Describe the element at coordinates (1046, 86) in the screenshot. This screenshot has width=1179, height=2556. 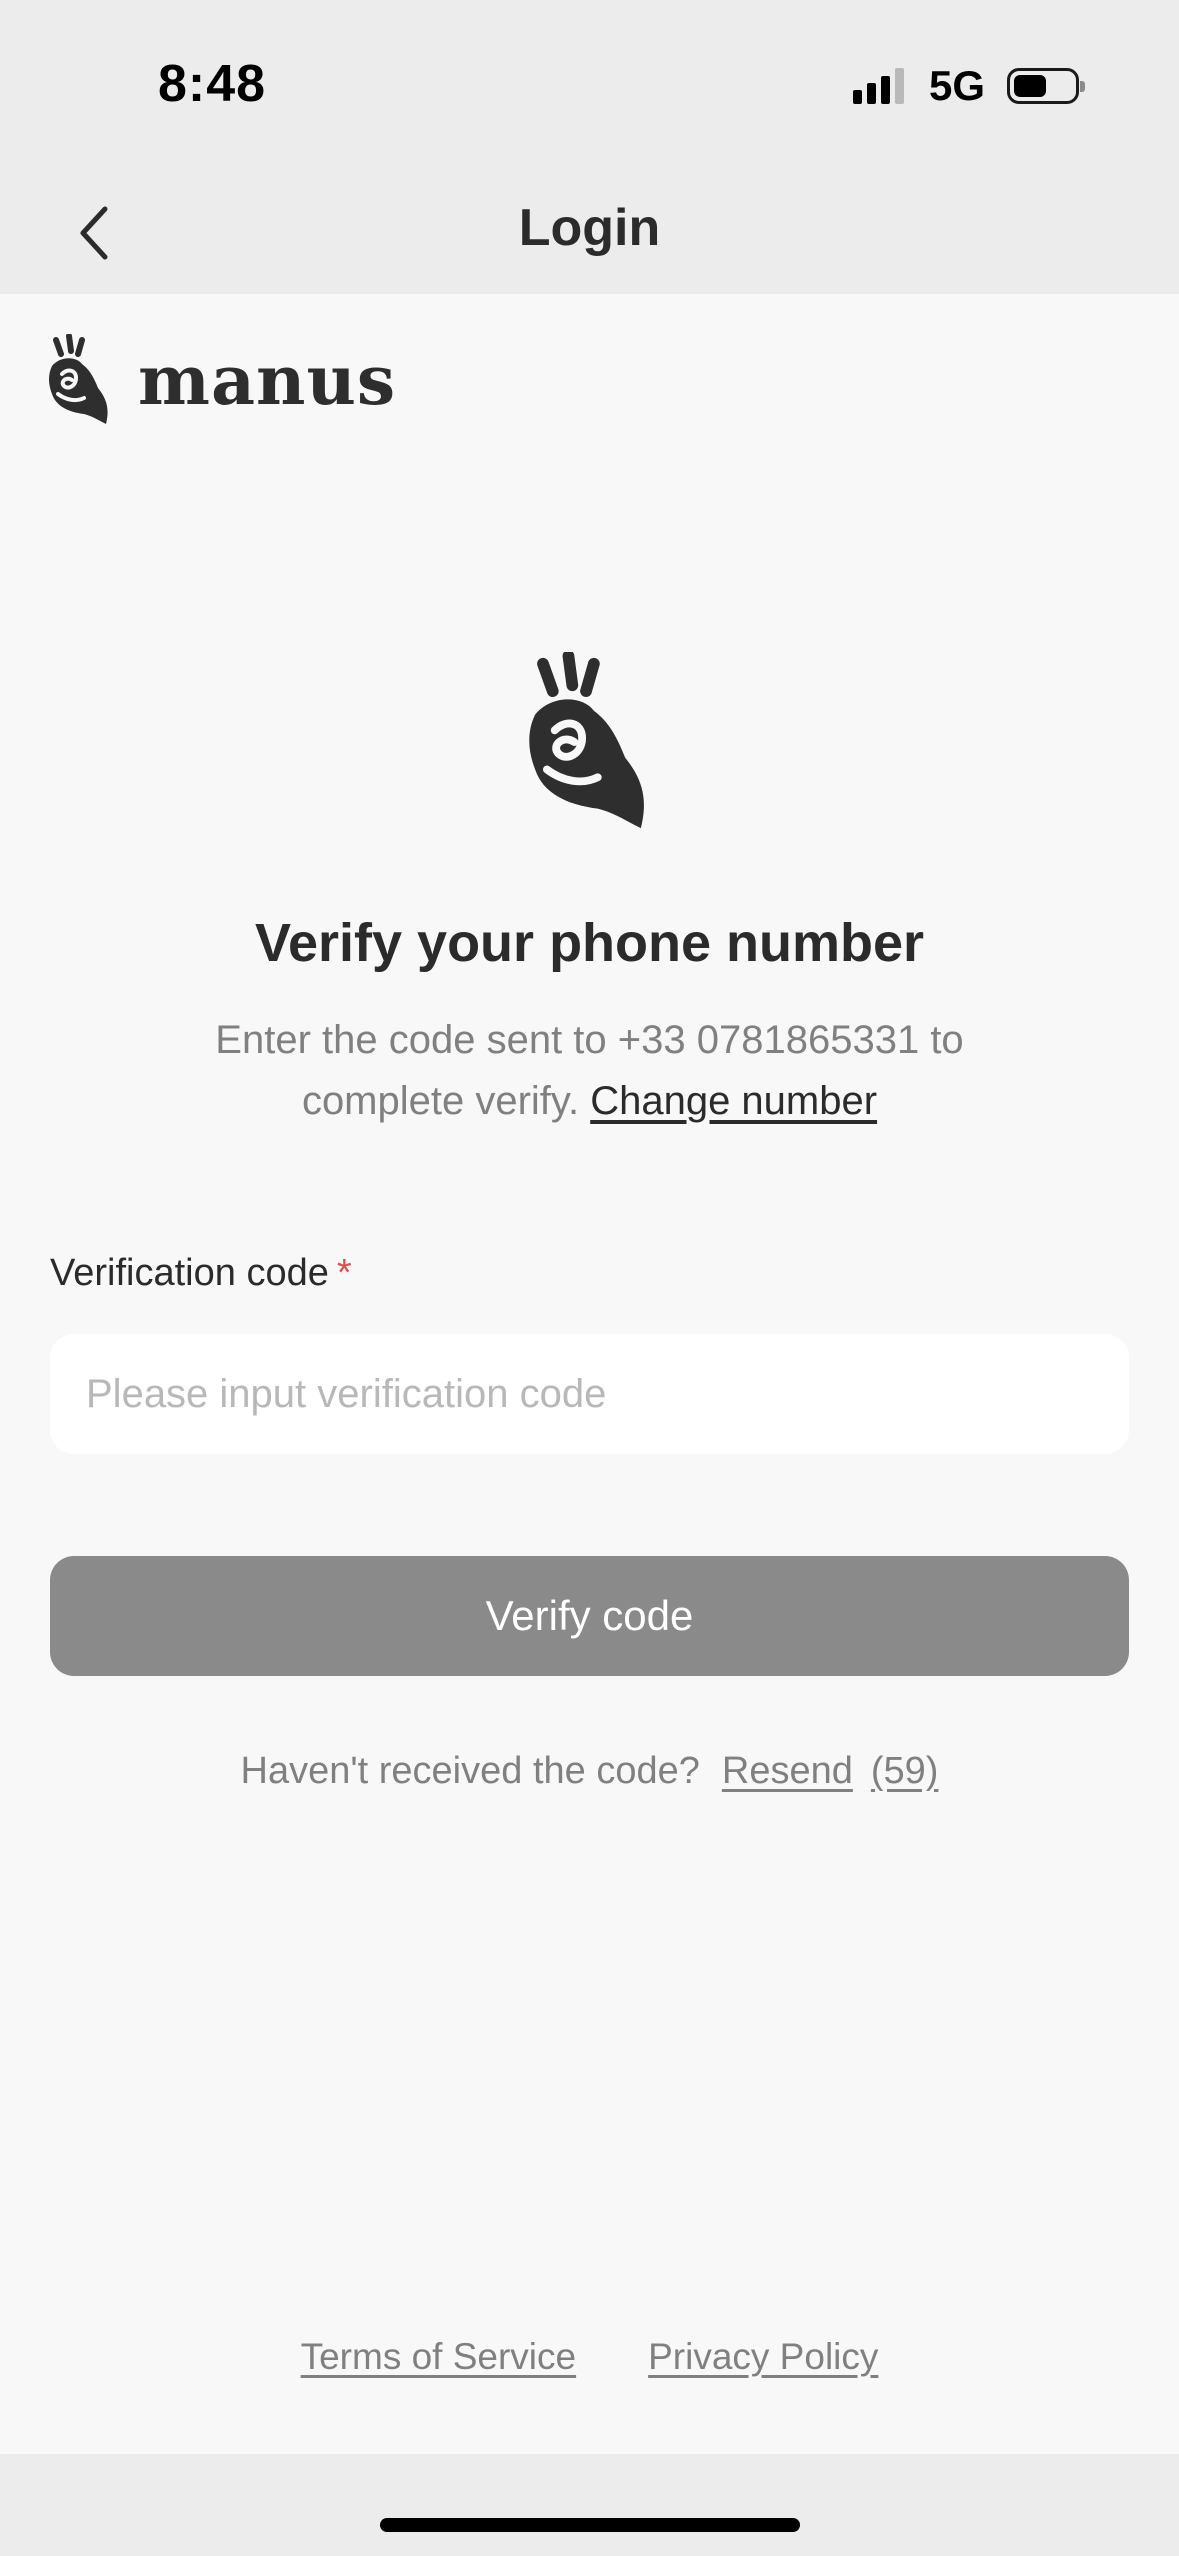
I see `battery-icon` at that location.